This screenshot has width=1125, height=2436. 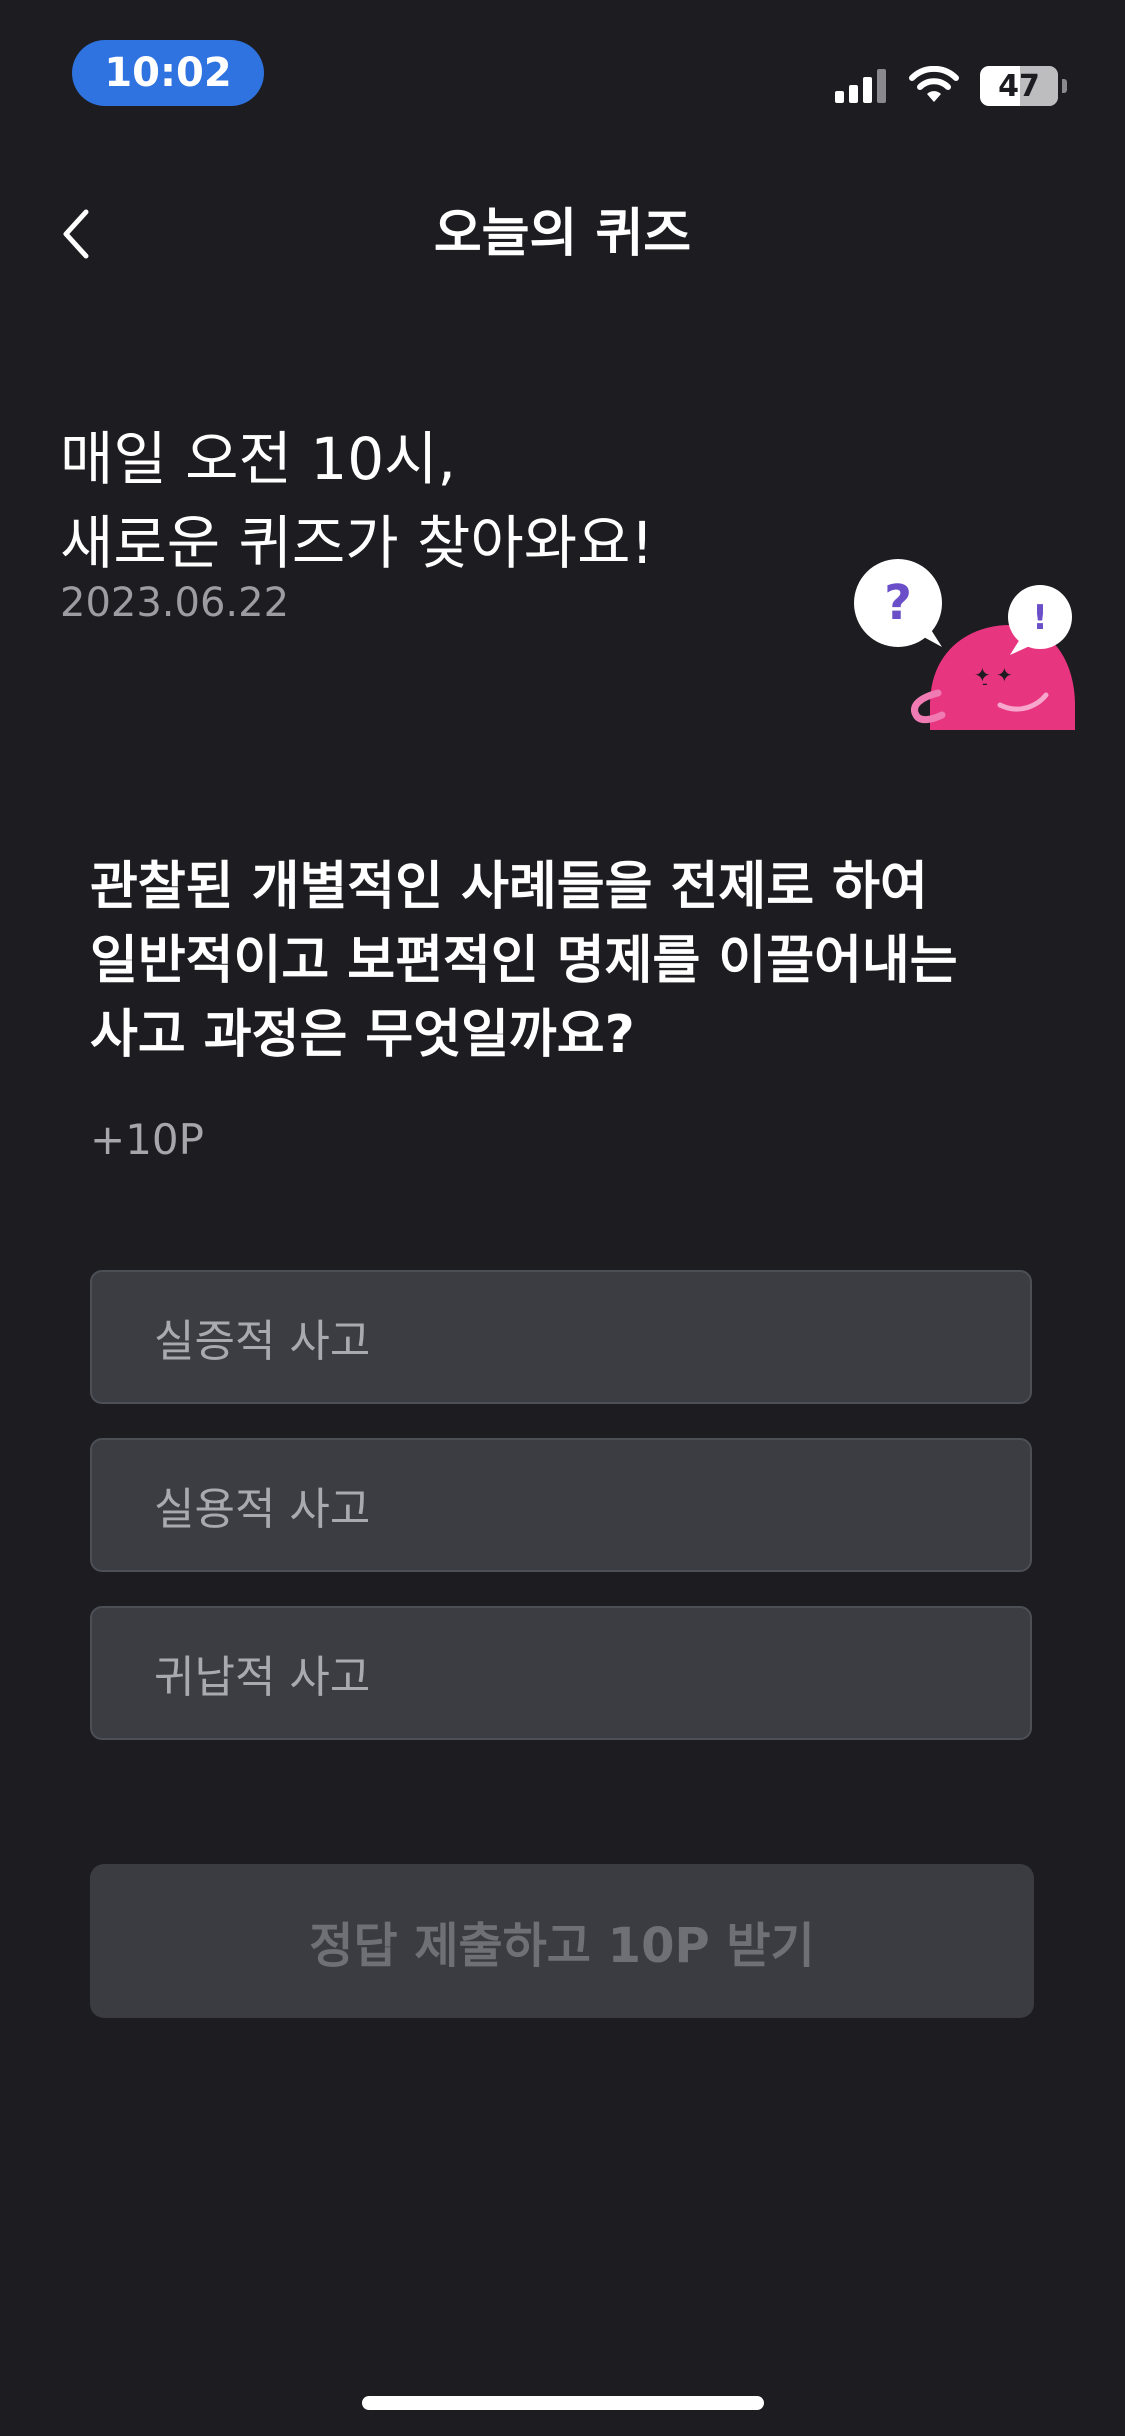 What do you see at coordinates (262, 1341) in the screenshot?
I see `answer-option-label: 실증적 사고` at bounding box center [262, 1341].